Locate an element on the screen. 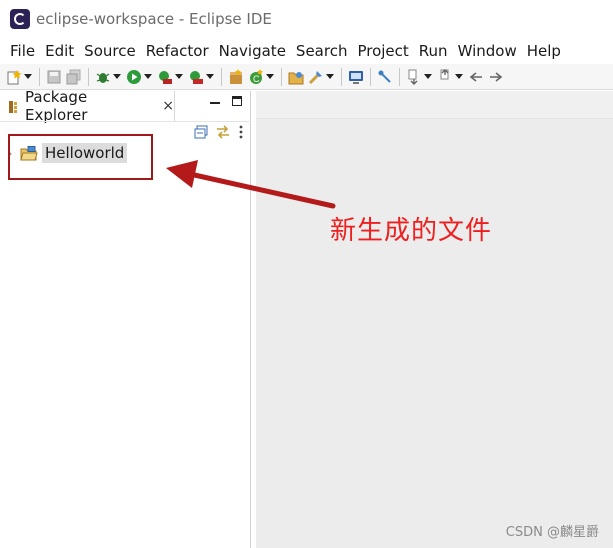 The width and height of the screenshot is (613, 548). annotation-label: 新生成的文件 is located at coordinates (411, 231).